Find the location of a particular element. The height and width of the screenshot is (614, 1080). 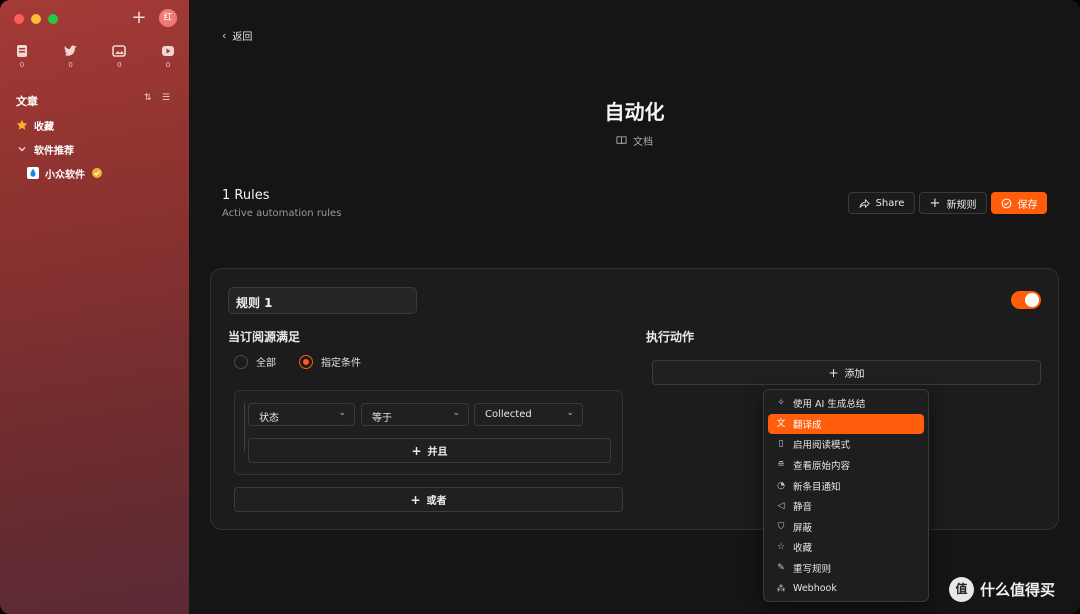

videos-count: 0 is located at coordinates (168, 65).